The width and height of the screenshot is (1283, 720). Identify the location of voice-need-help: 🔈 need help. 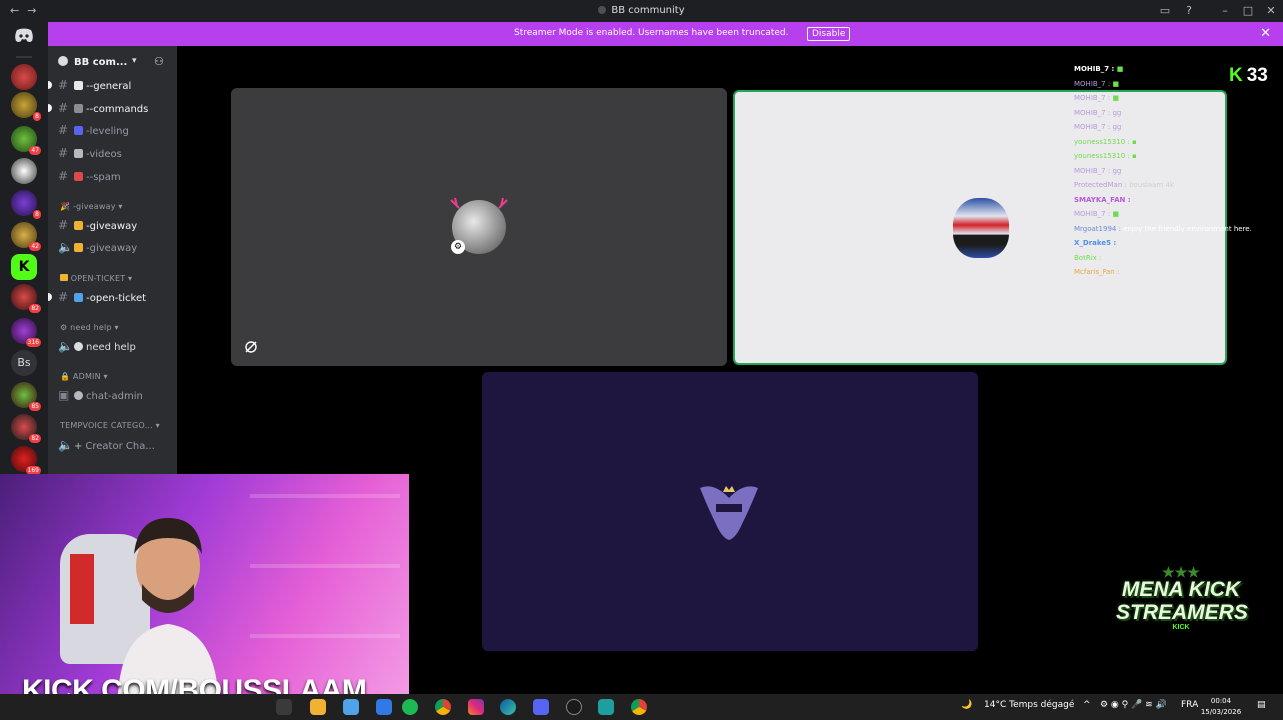
(97, 346).